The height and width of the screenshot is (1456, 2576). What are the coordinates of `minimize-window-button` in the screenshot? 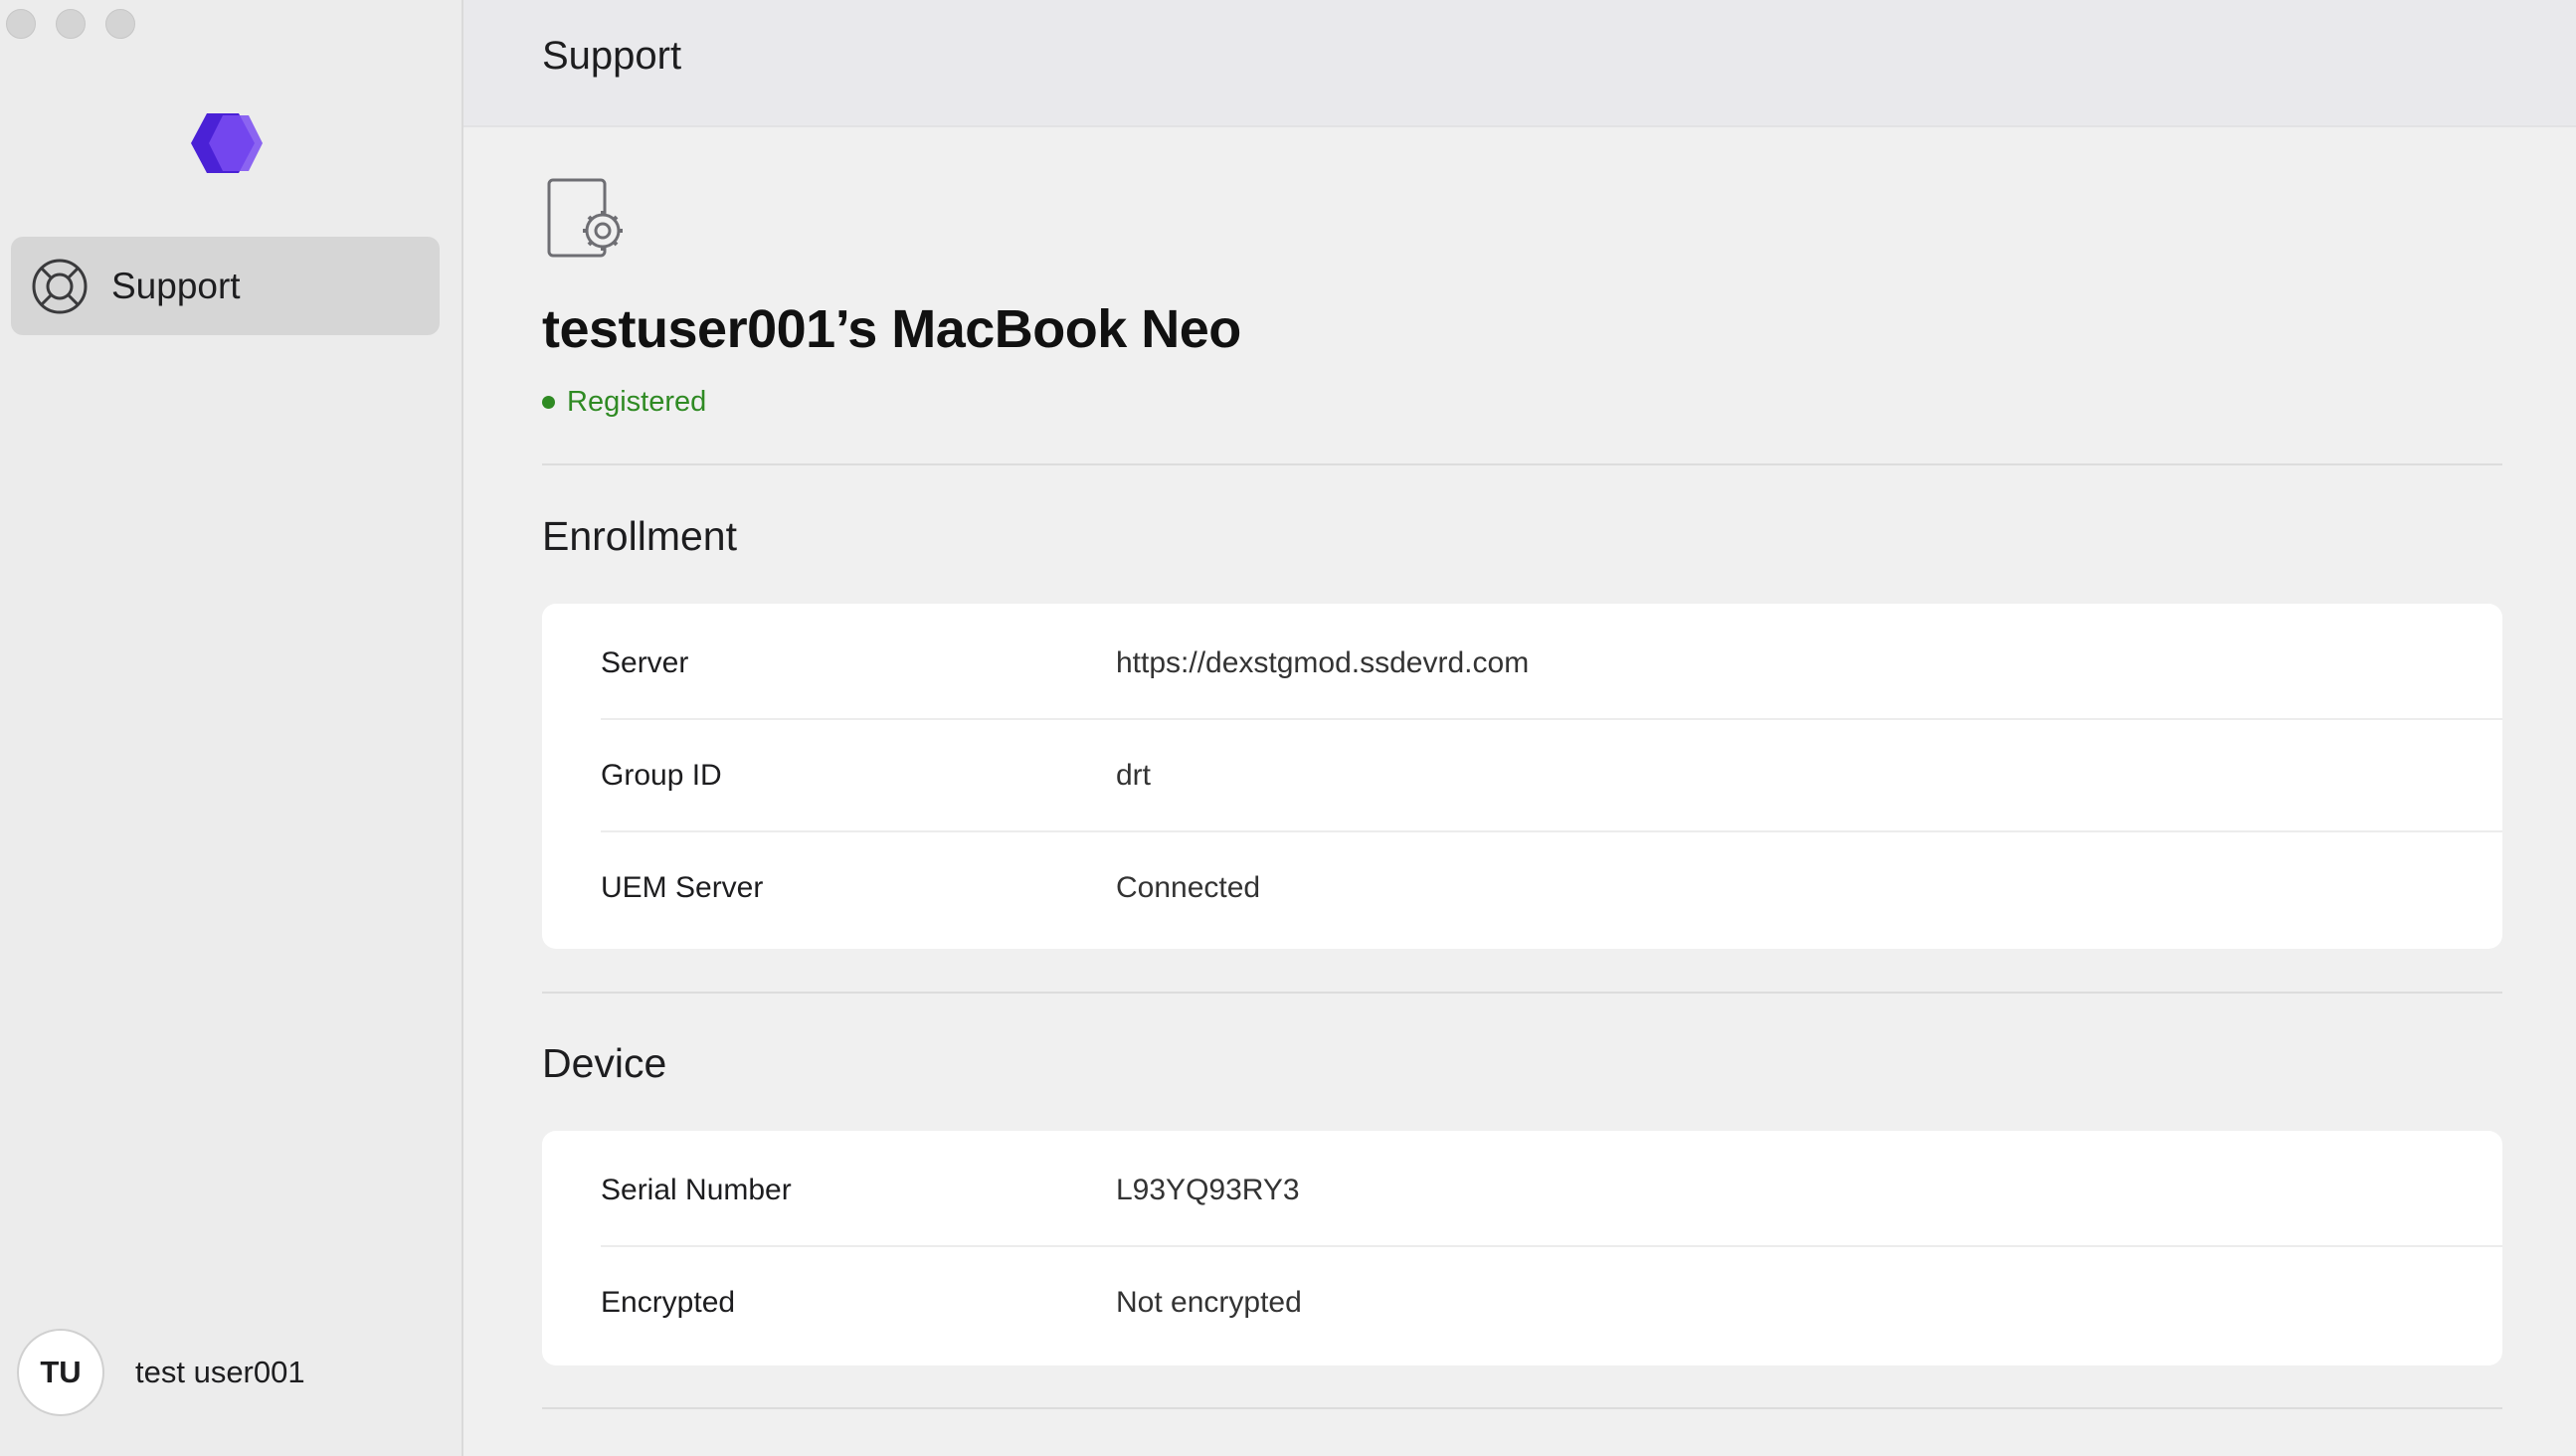 It's located at (71, 24).